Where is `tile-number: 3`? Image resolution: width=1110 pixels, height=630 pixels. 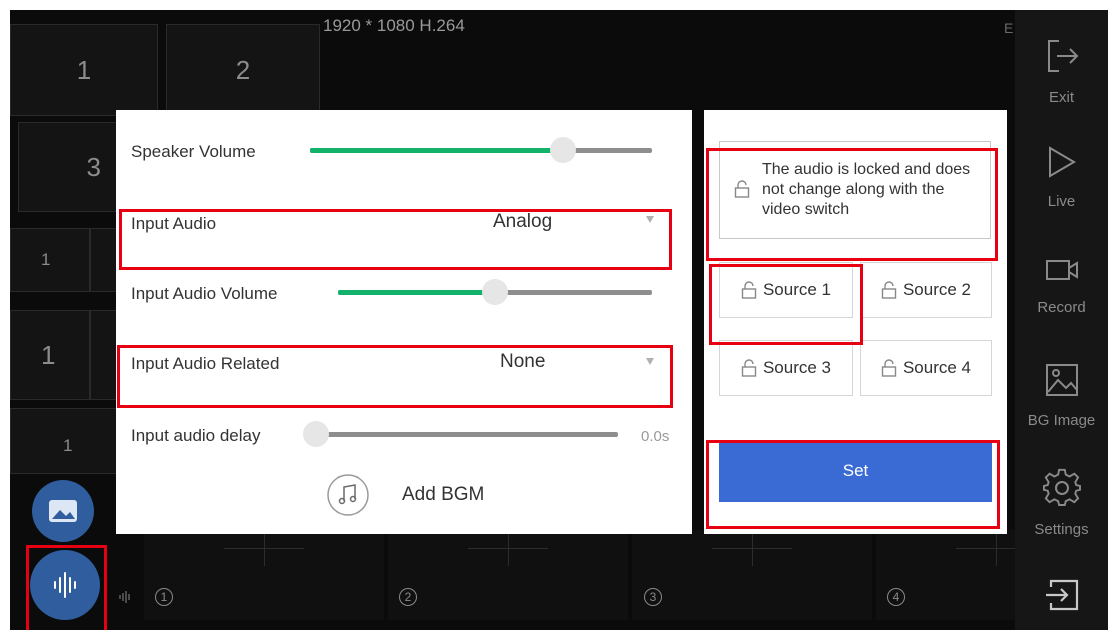
tile-number: 3 is located at coordinates (93, 166).